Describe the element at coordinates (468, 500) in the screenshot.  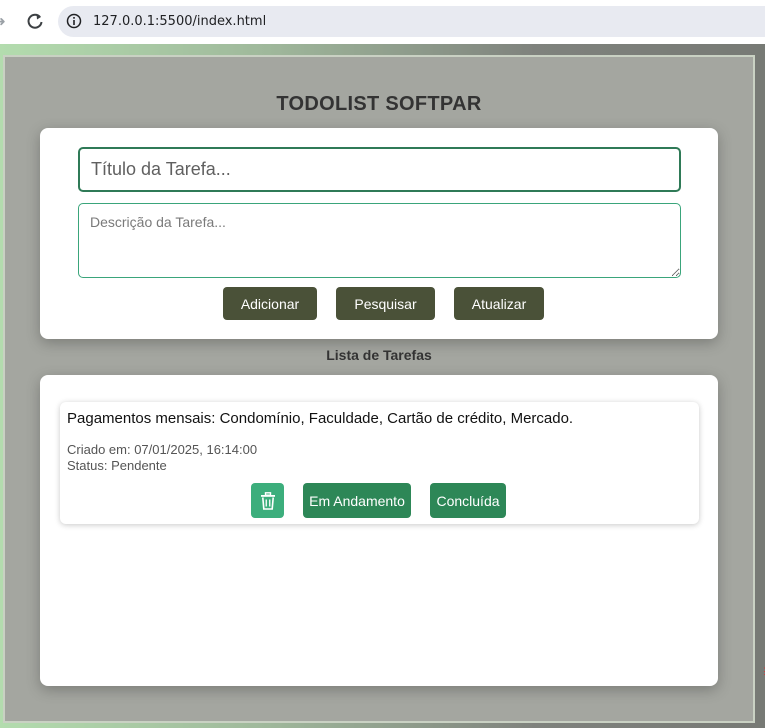
I see `complete-task-button: Concluída` at that location.